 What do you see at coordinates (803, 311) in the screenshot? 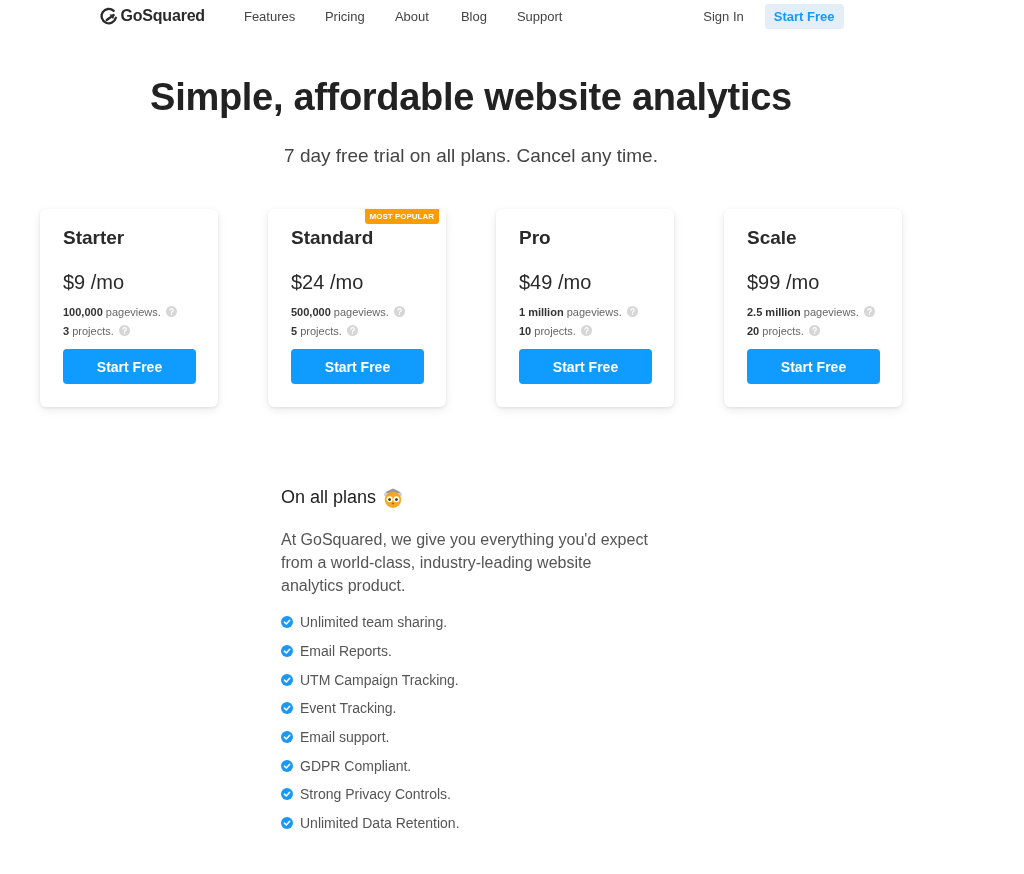
I see `plan-feature: 2.5 million pageviews.` at bounding box center [803, 311].